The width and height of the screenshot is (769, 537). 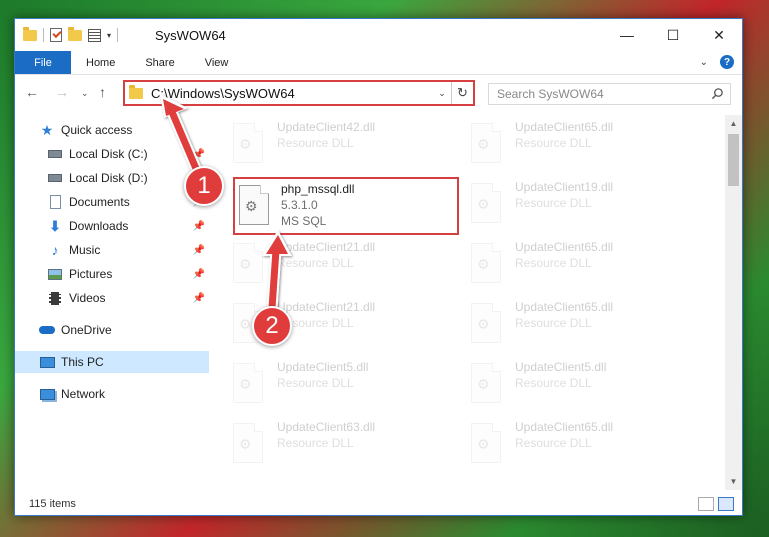 What do you see at coordinates (733, 302) in the screenshot?
I see `vertical-scrollbar: ▲ ▼` at bounding box center [733, 302].